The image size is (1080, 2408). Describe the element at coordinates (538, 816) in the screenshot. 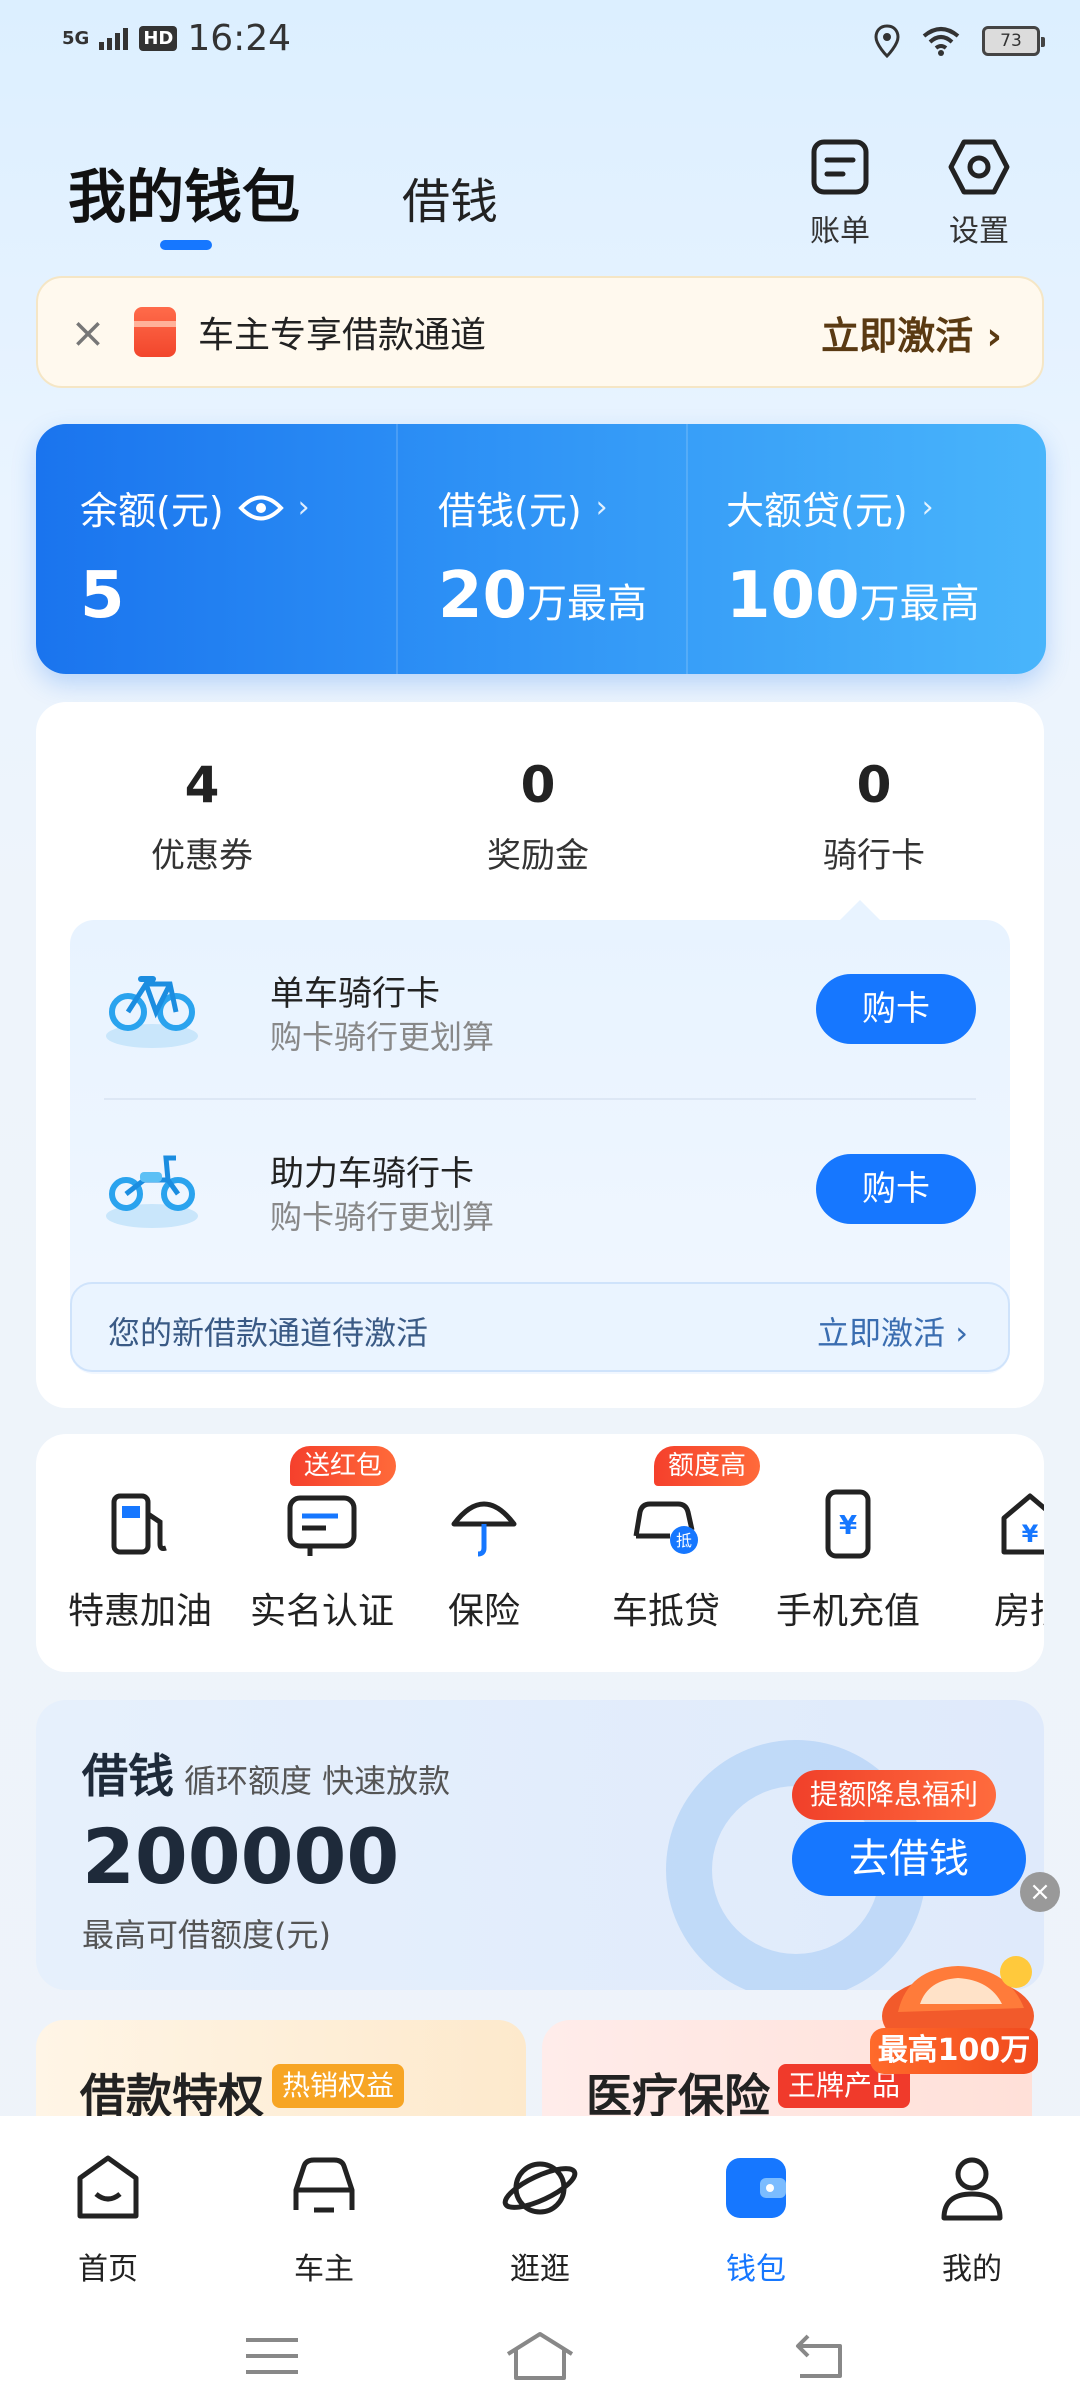

I see `reward-stat: 0 奖励金` at that location.